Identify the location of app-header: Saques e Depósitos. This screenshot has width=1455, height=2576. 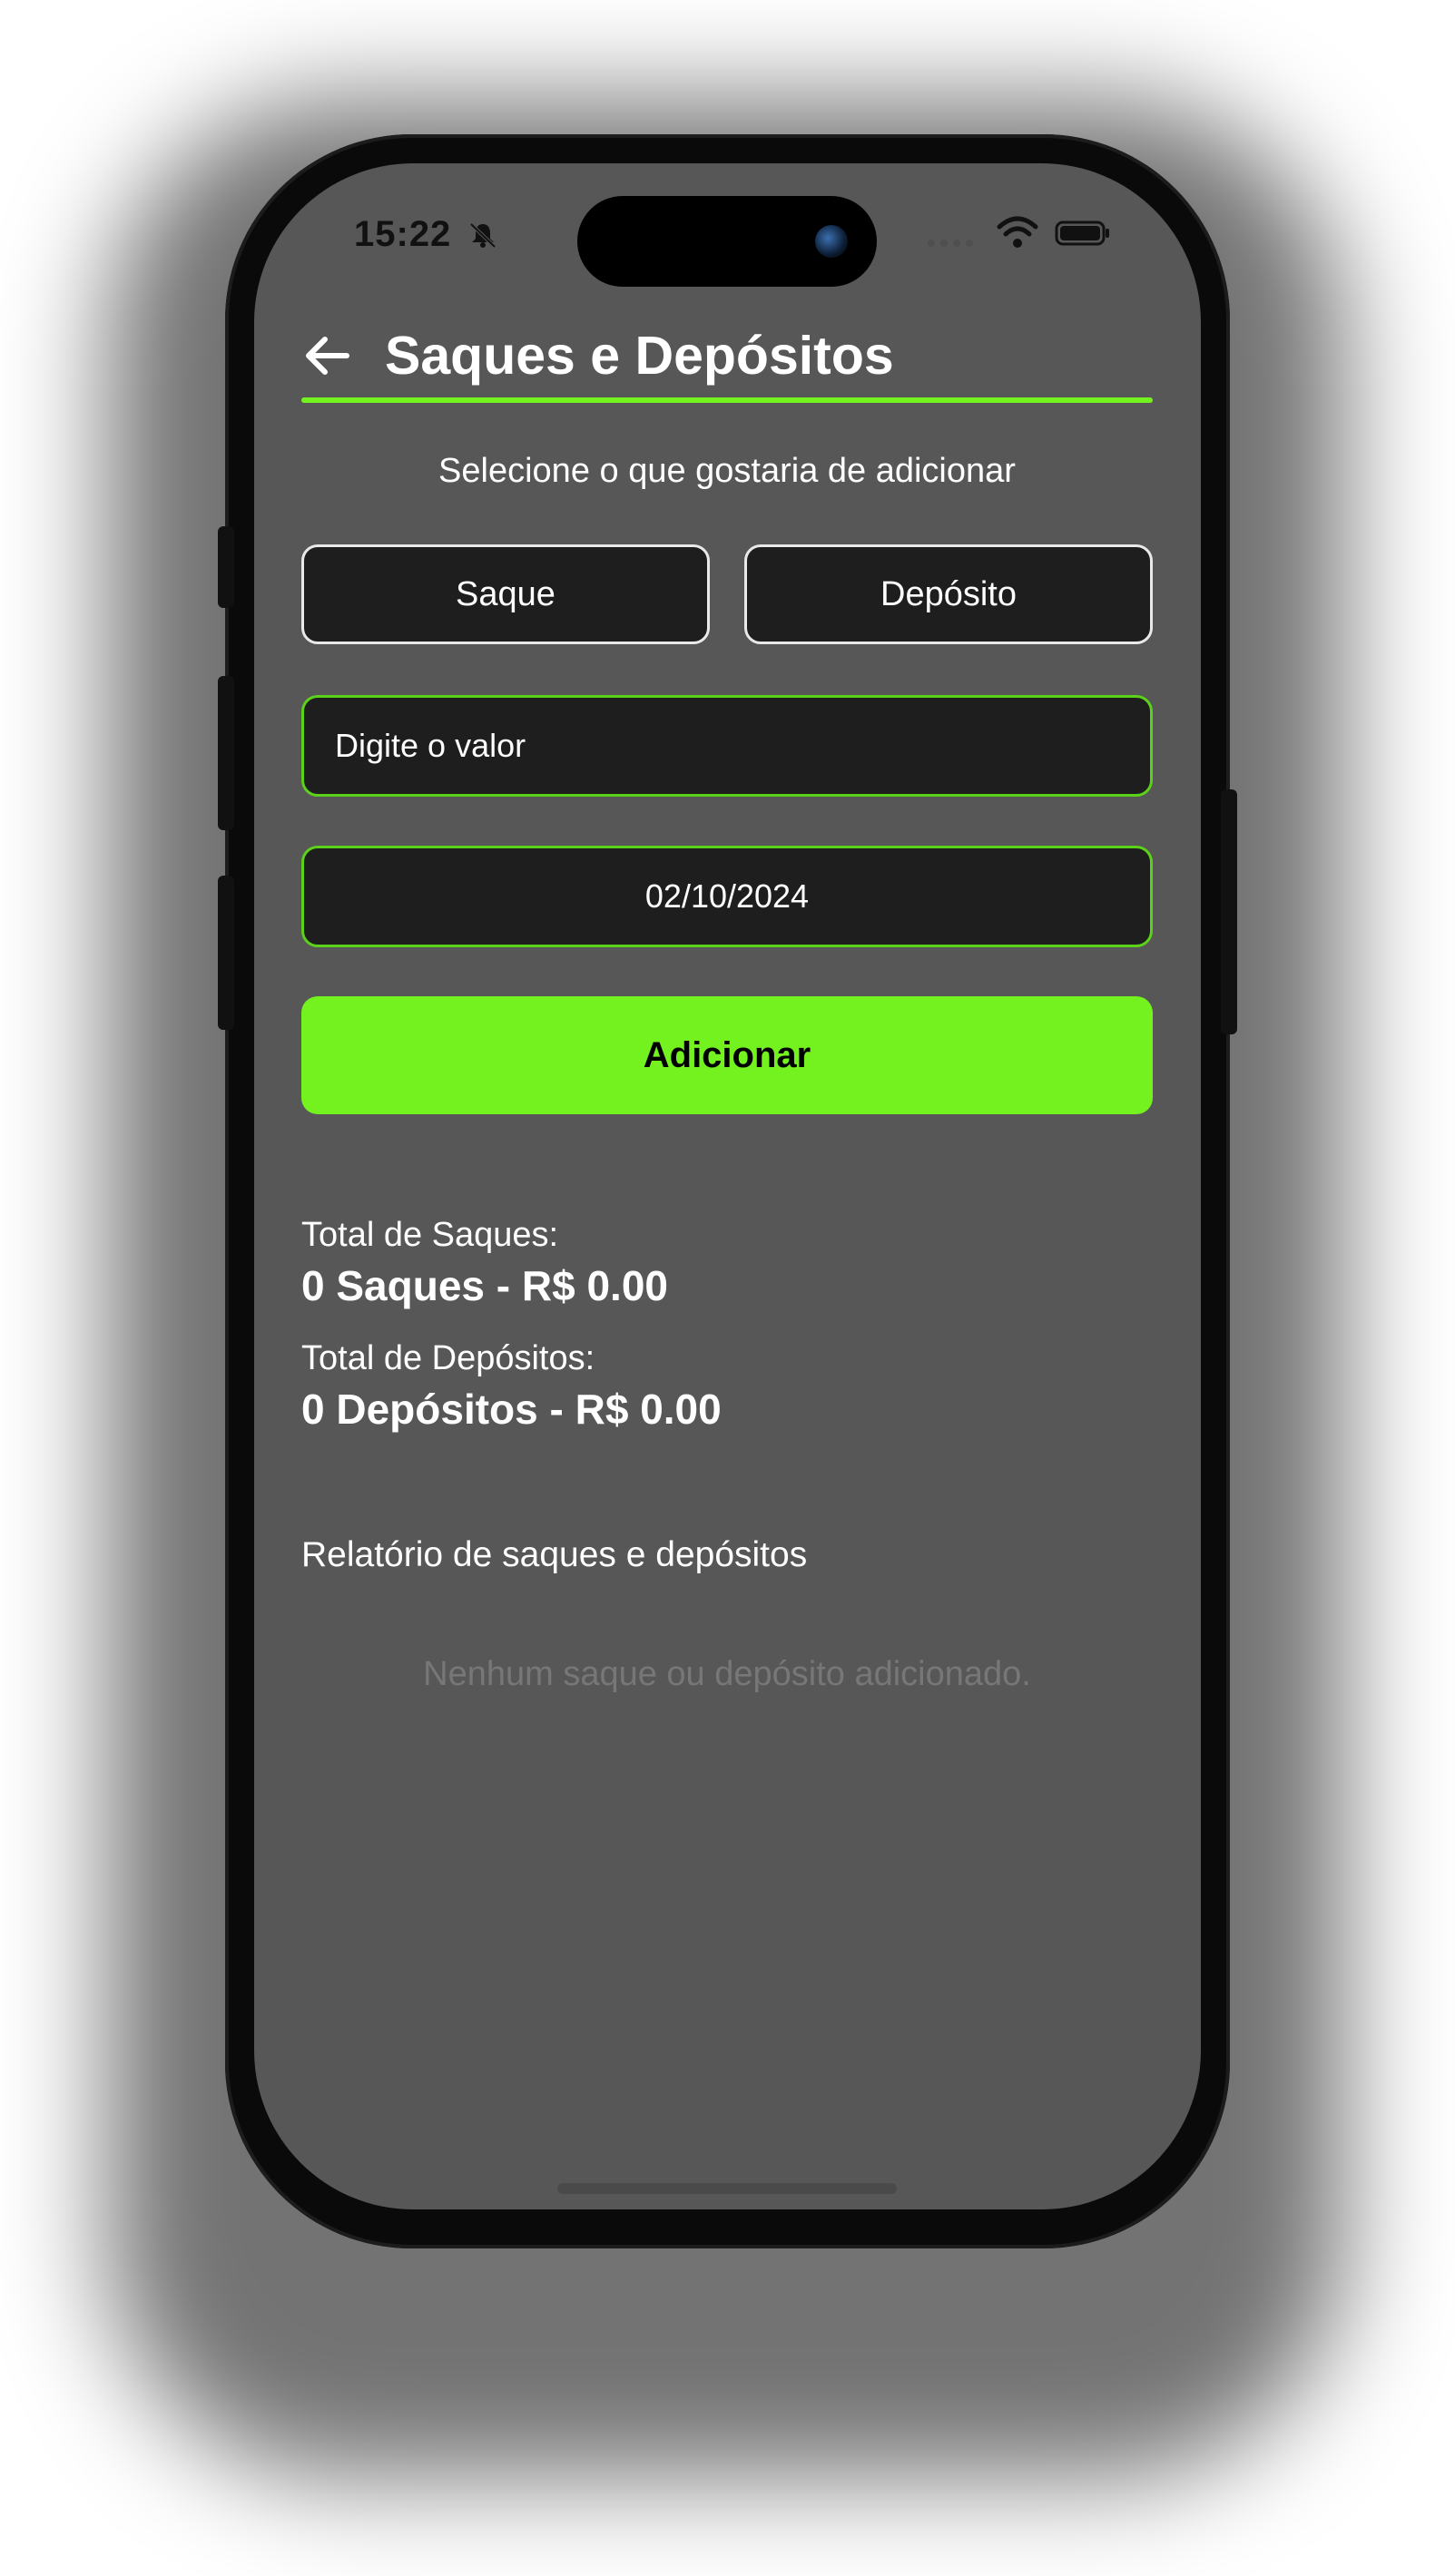
(727, 352).